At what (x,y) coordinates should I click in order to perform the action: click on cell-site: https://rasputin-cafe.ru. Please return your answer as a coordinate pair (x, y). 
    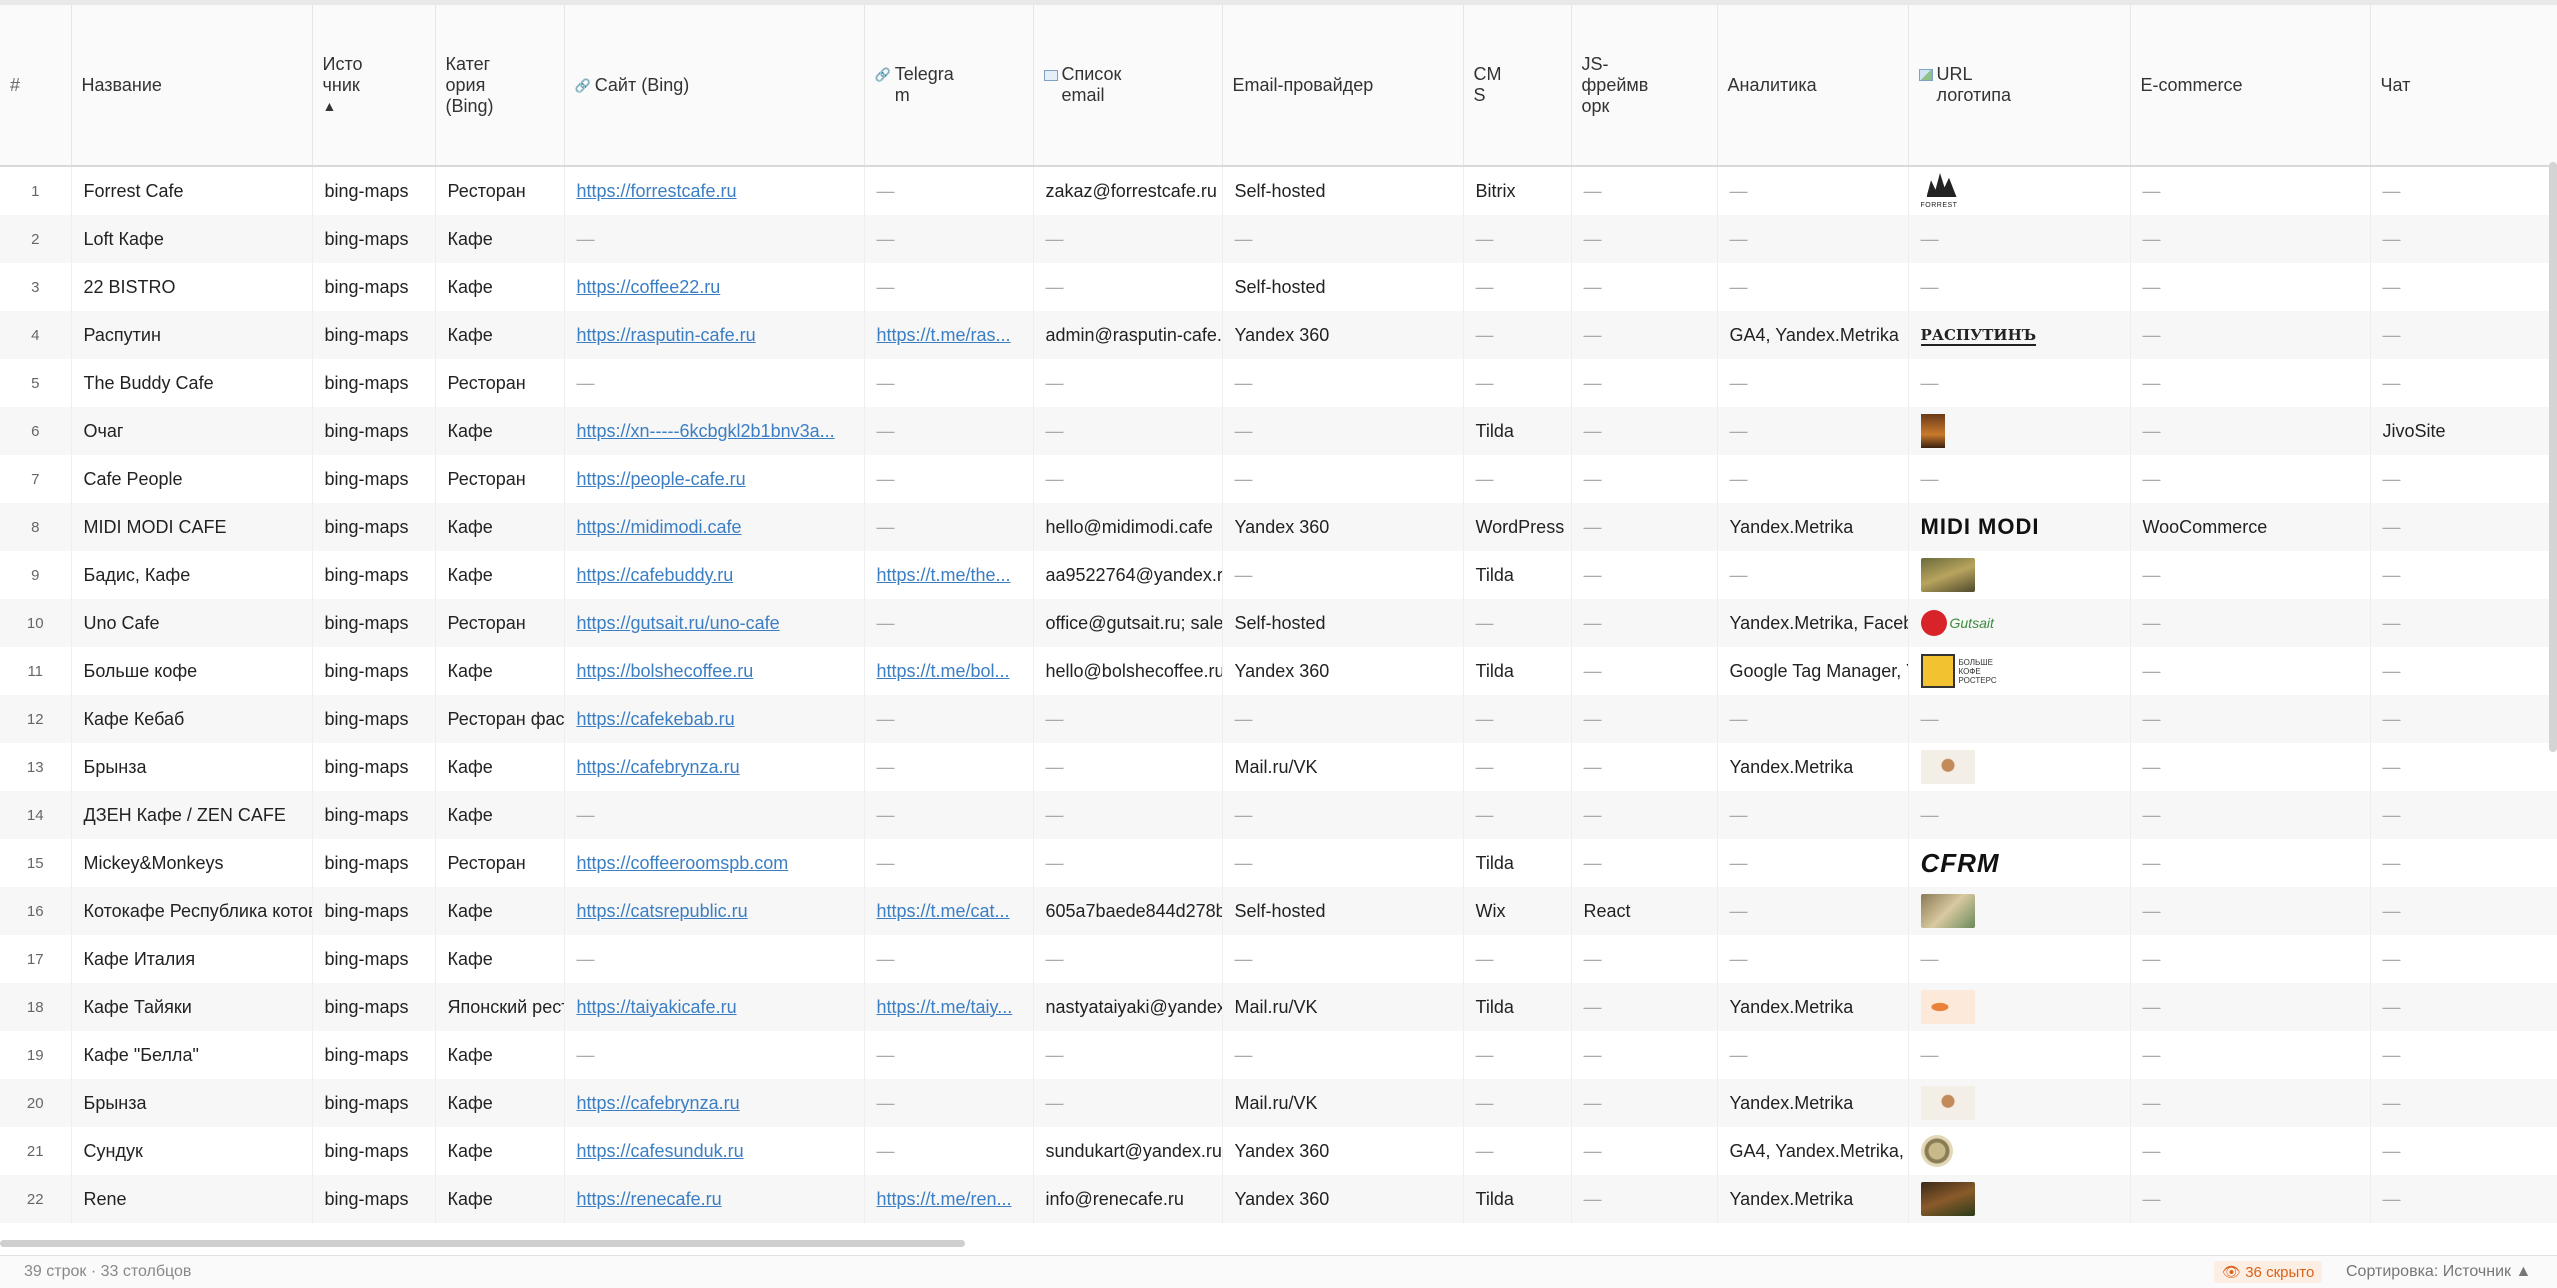
    Looking at the image, I should click on (714, 335).